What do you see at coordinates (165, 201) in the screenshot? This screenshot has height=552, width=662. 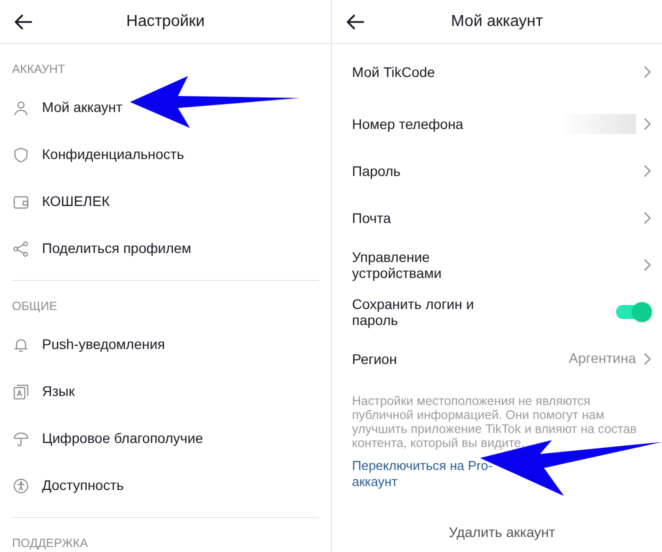 I see `settings-item: КОШЕЛЕК` at bounding box center [165, 201].